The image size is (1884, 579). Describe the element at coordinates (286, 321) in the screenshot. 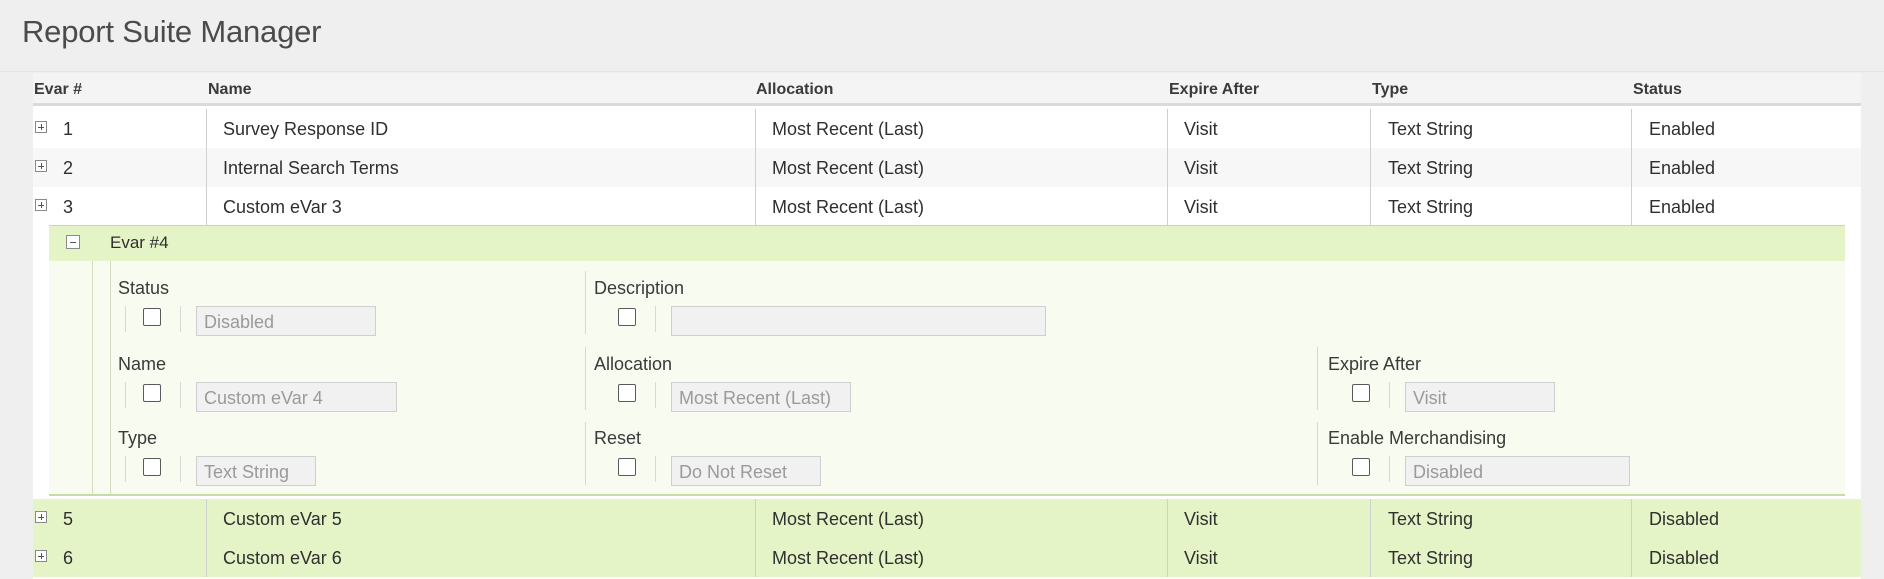

I see `status-field: Disabled` at that location.